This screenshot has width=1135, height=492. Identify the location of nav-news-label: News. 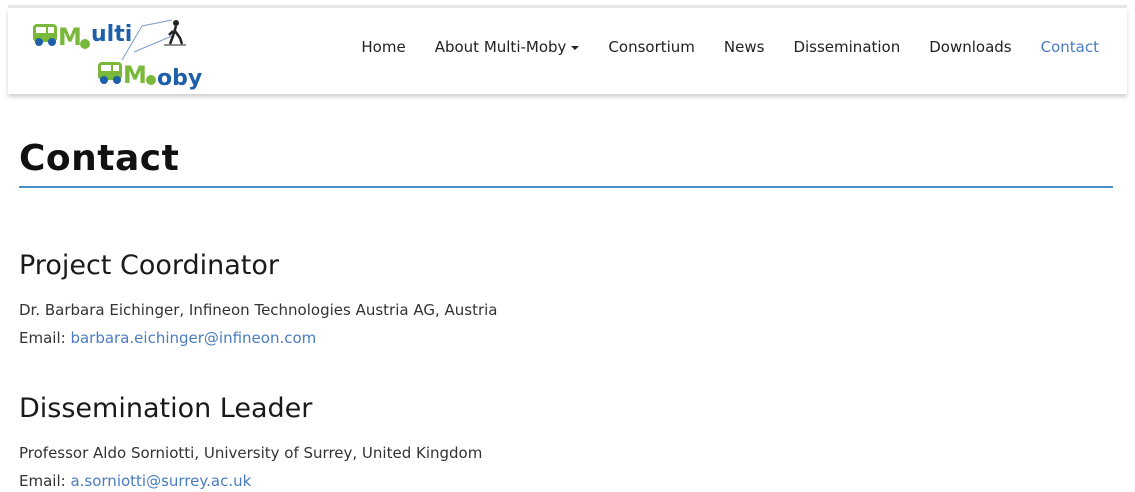
(744, 47).